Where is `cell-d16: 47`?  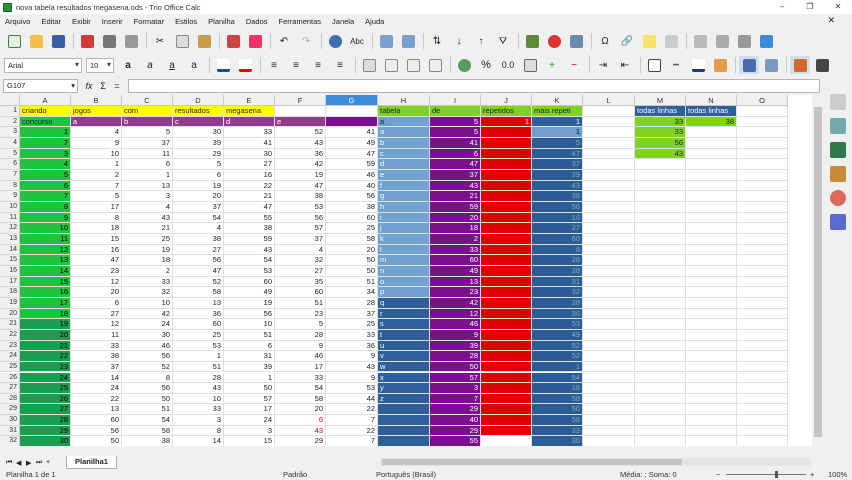 cell-d16: 47 is located at coordinates (198, 271).